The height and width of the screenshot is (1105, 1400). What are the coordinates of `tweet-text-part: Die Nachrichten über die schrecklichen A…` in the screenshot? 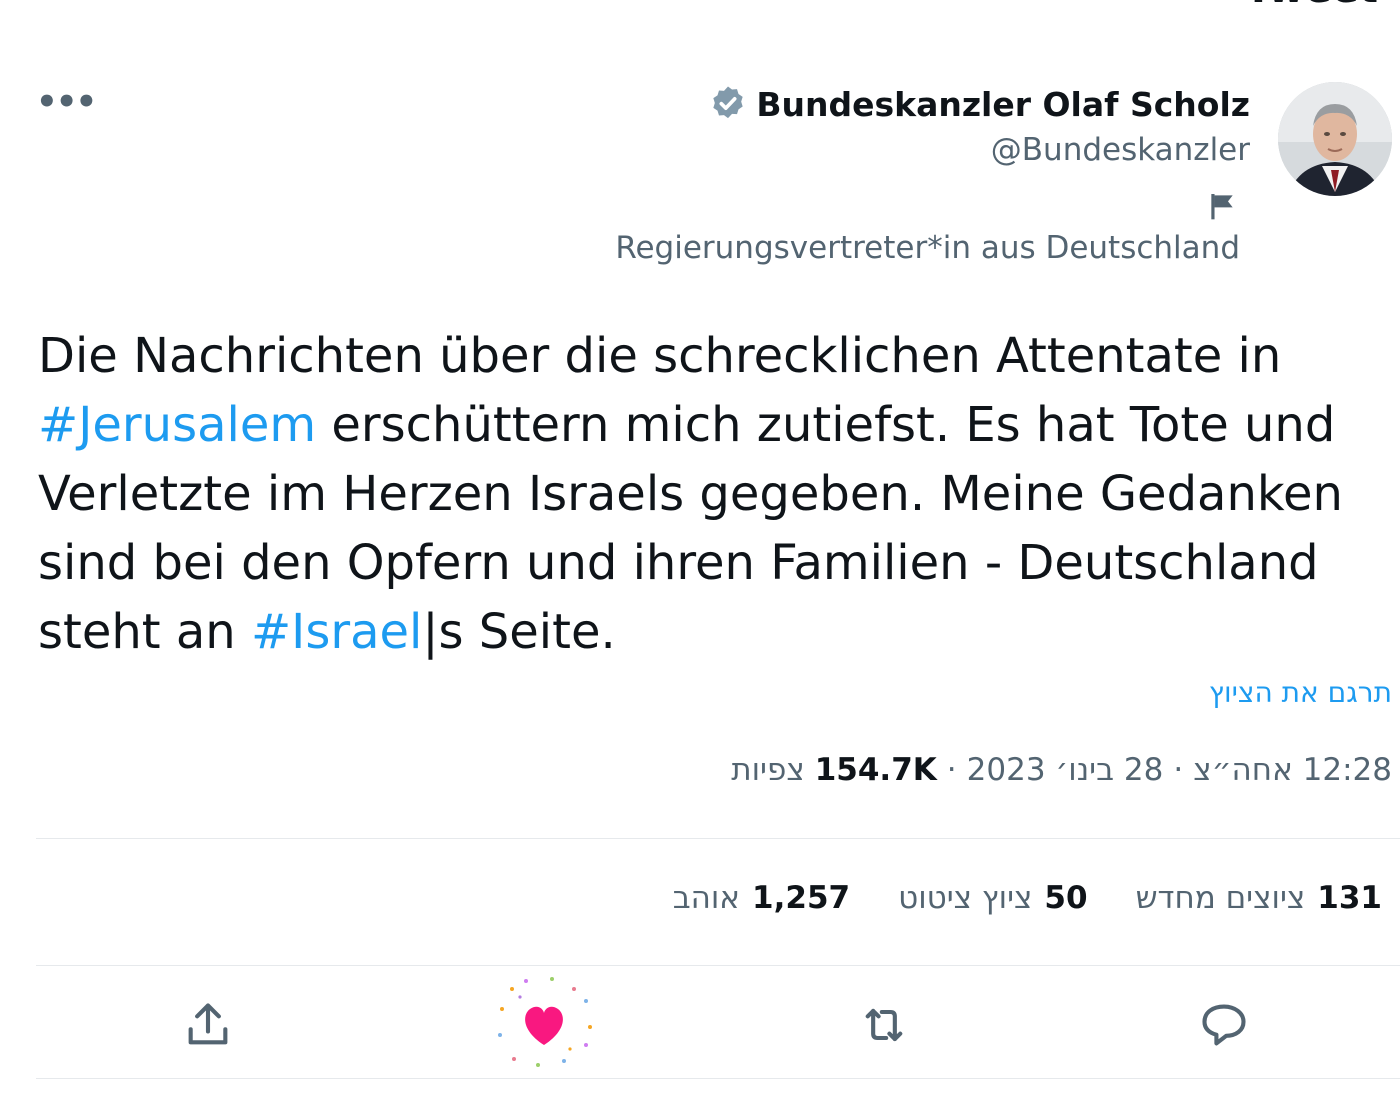 It's located at (660, 356).